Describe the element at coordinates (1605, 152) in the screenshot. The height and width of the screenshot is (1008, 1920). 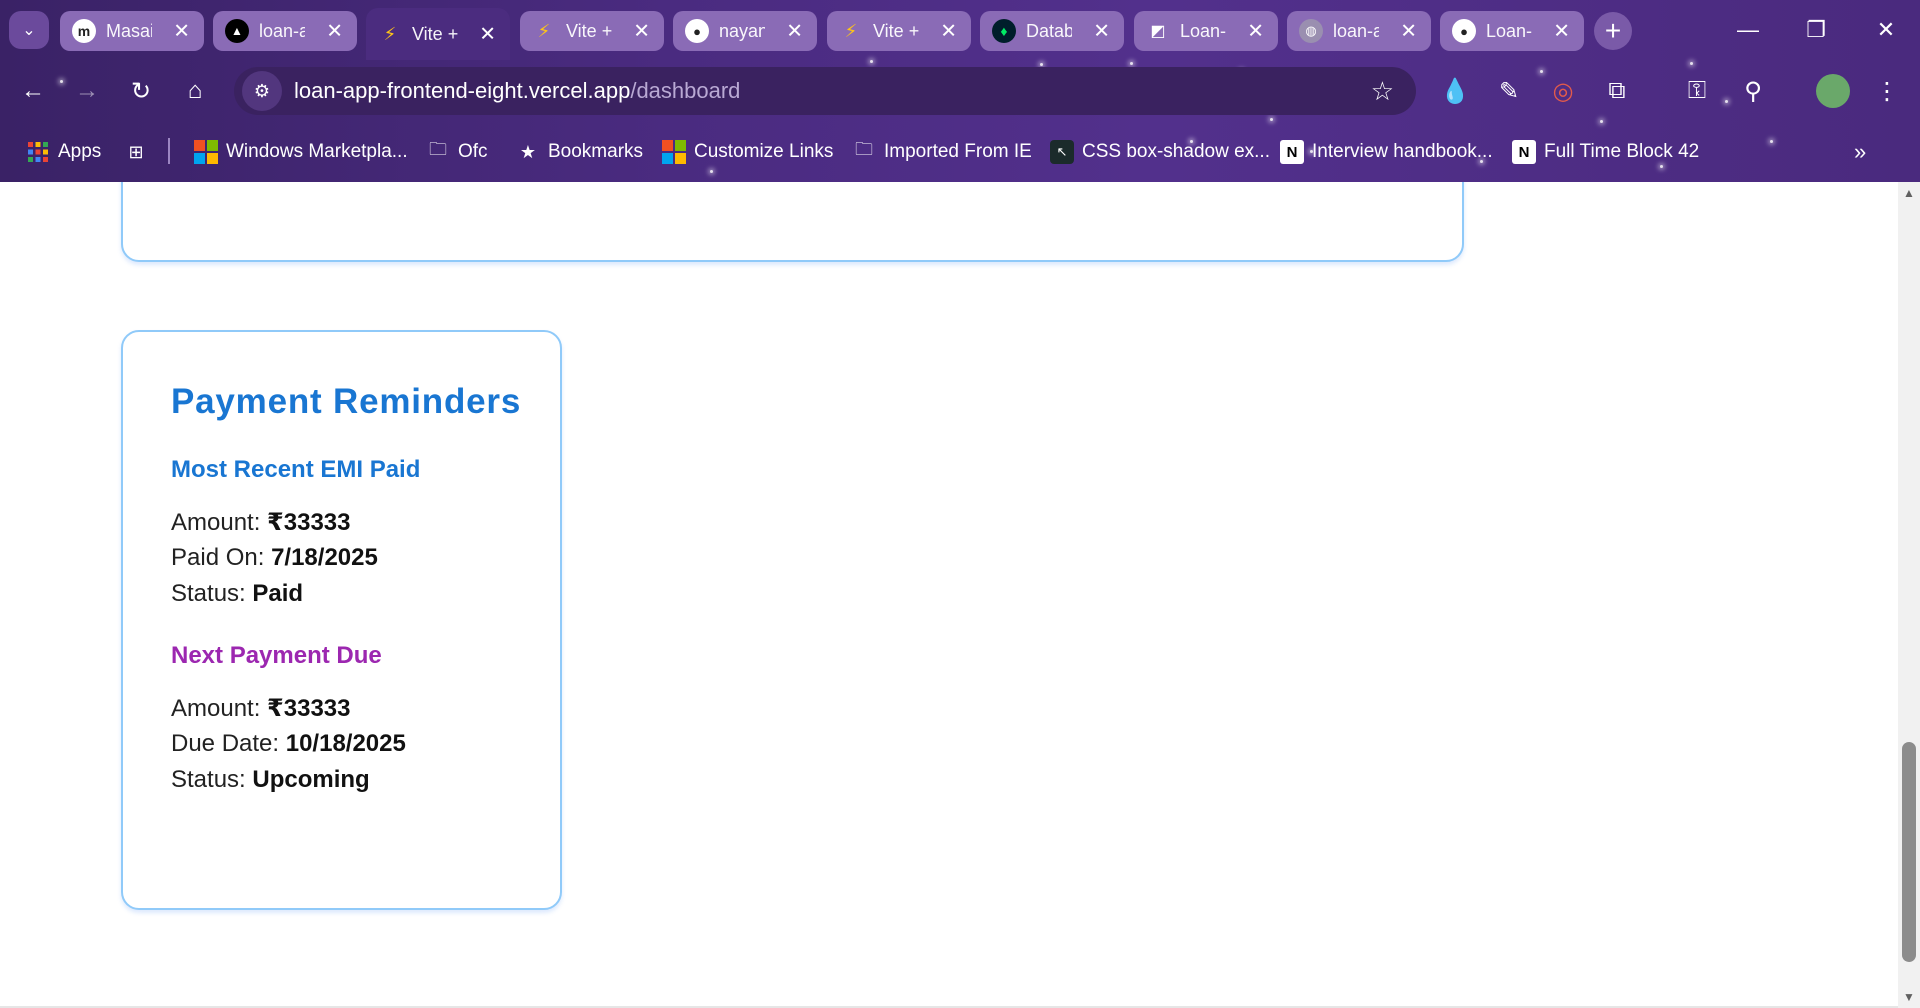
I see `bookmark-full-time-block-42: N Full Time Block 42` at that location.